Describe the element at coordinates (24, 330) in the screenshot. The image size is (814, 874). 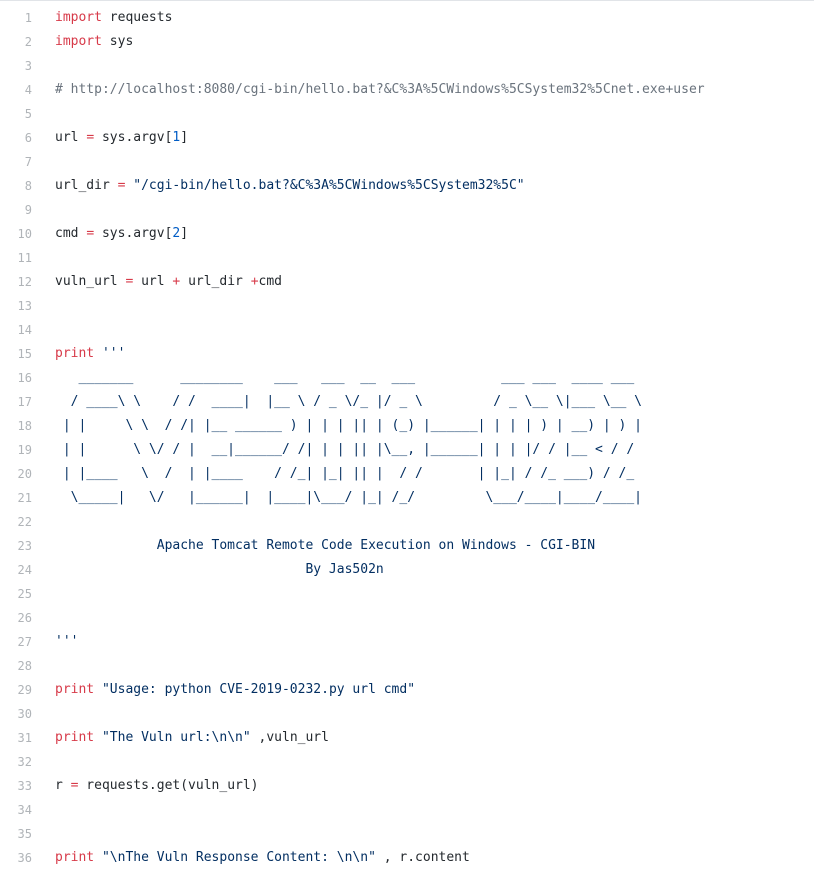
I see `line-number: 14` at that location.